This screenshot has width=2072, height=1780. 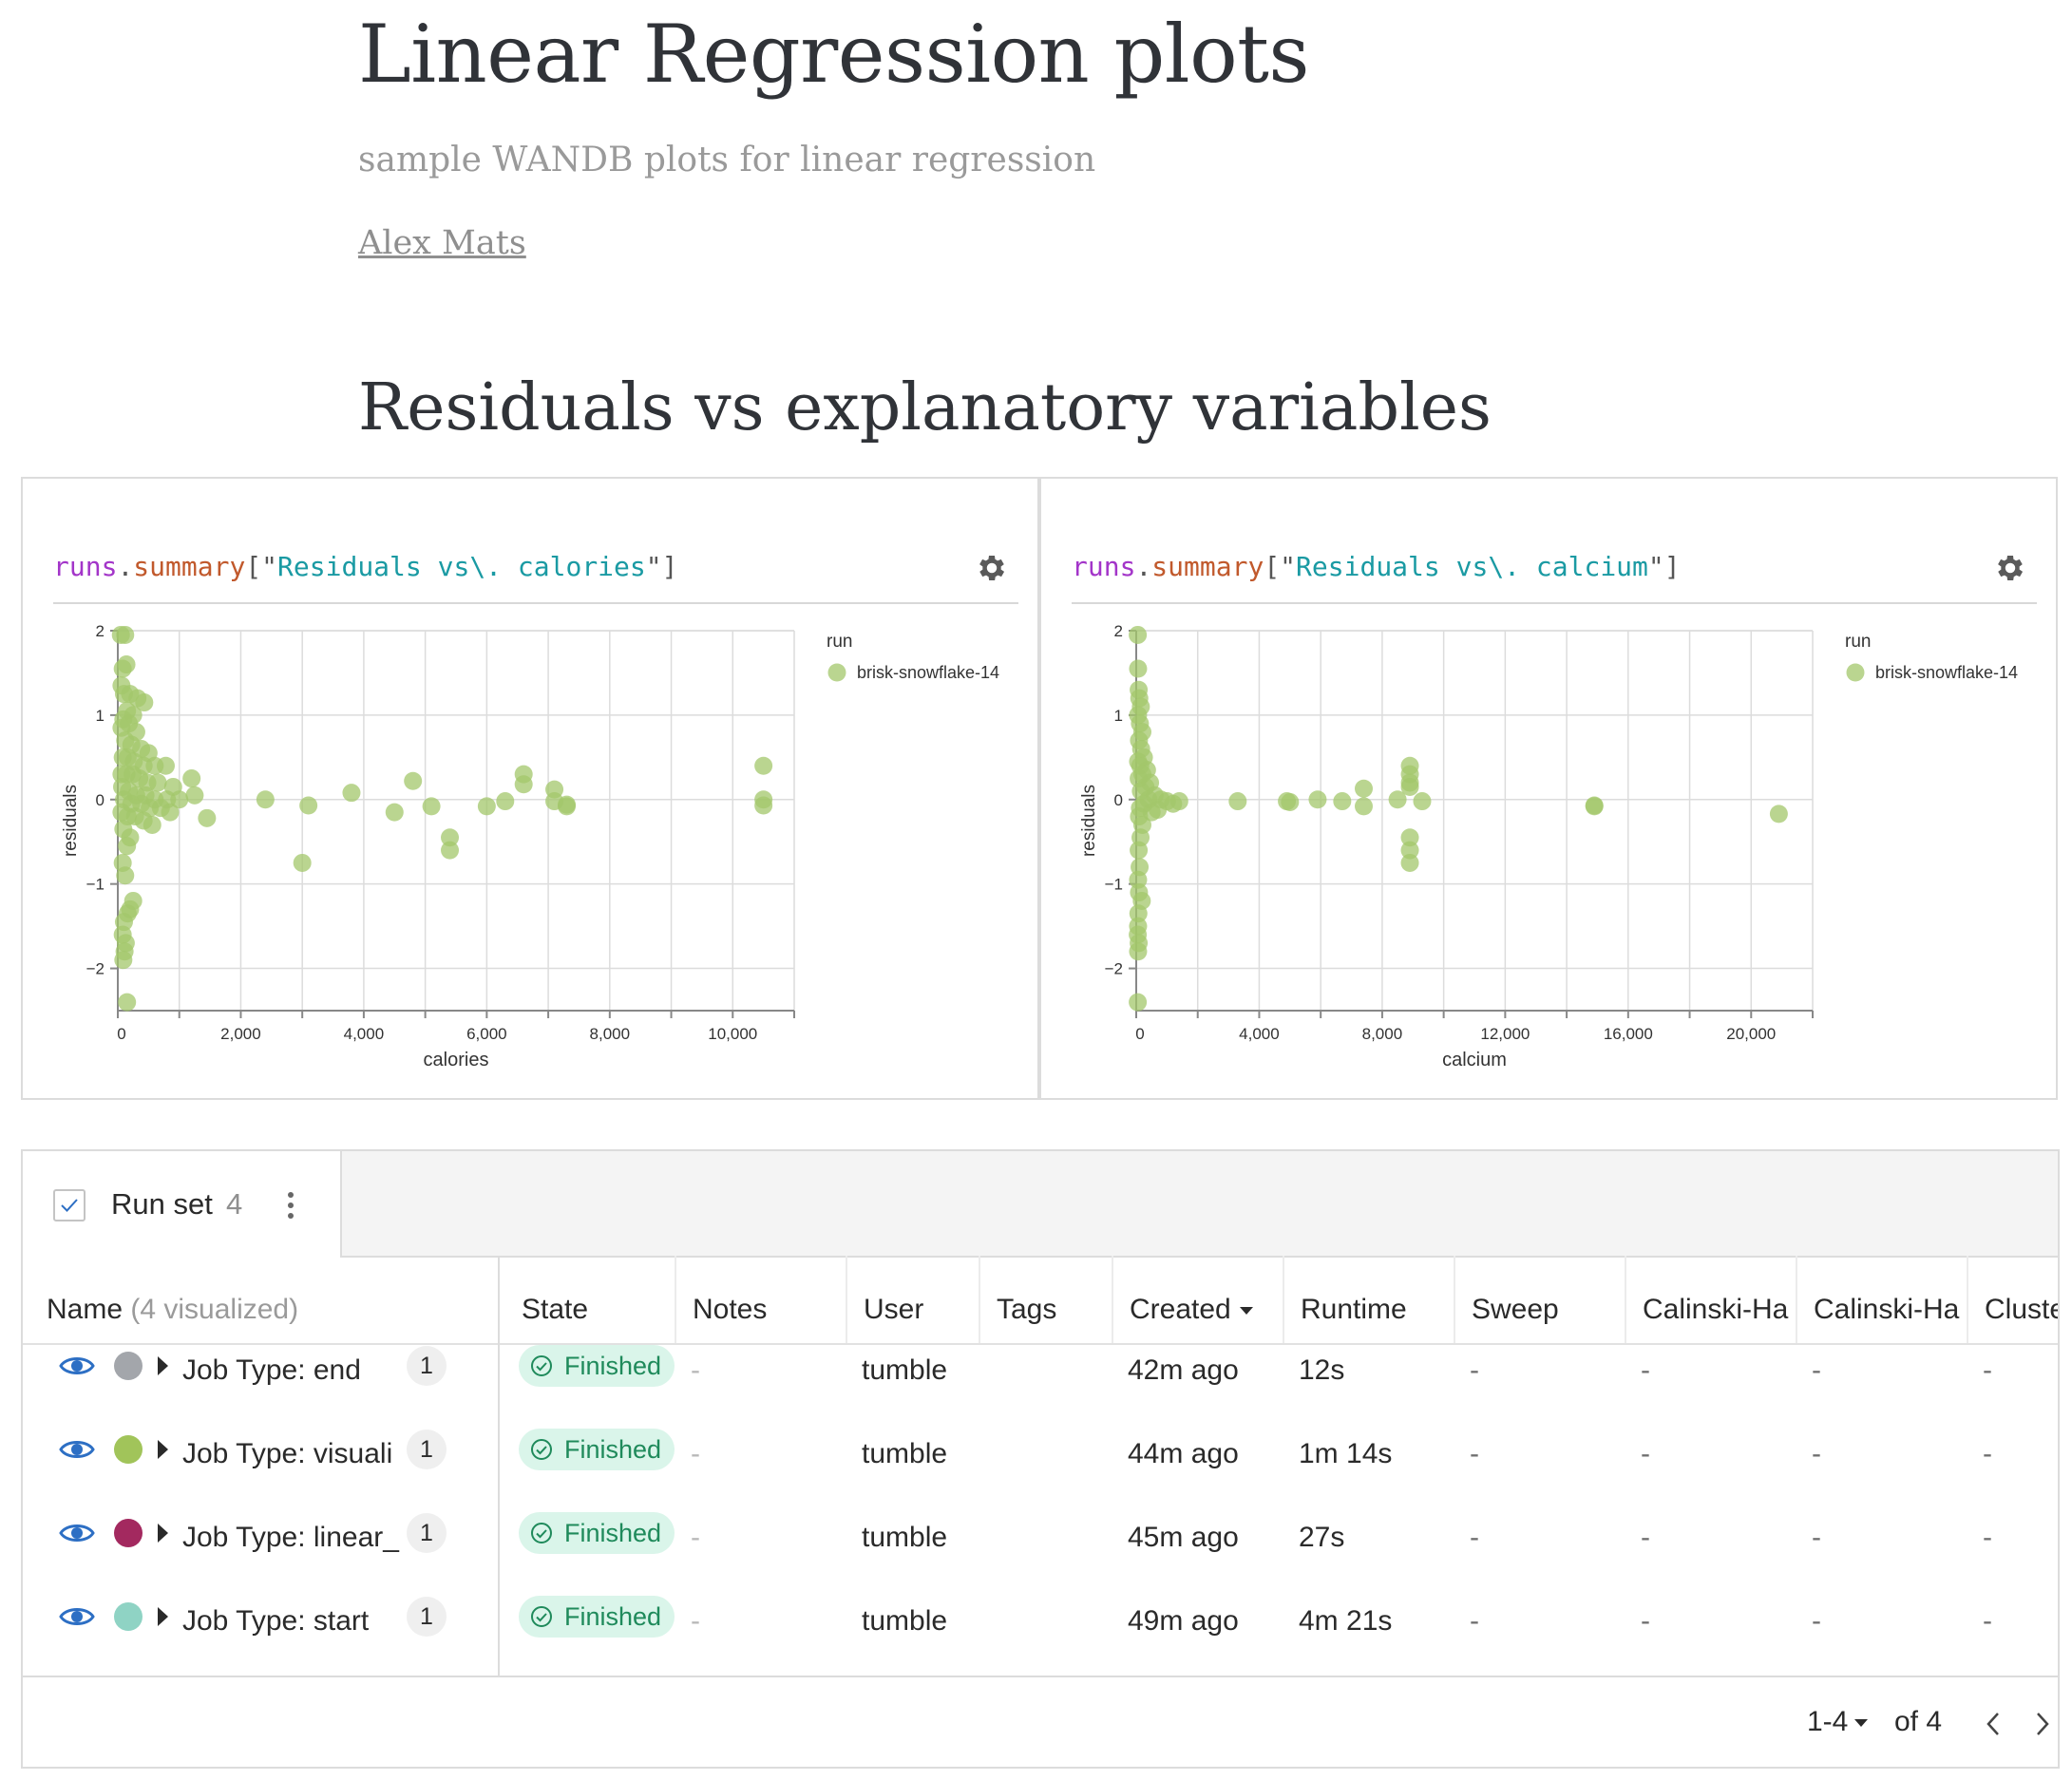 What do you see at coordinates (1987, 1453) in the screenshot?
I see `run-cluster: -` at bounding box center [1987, 1453].